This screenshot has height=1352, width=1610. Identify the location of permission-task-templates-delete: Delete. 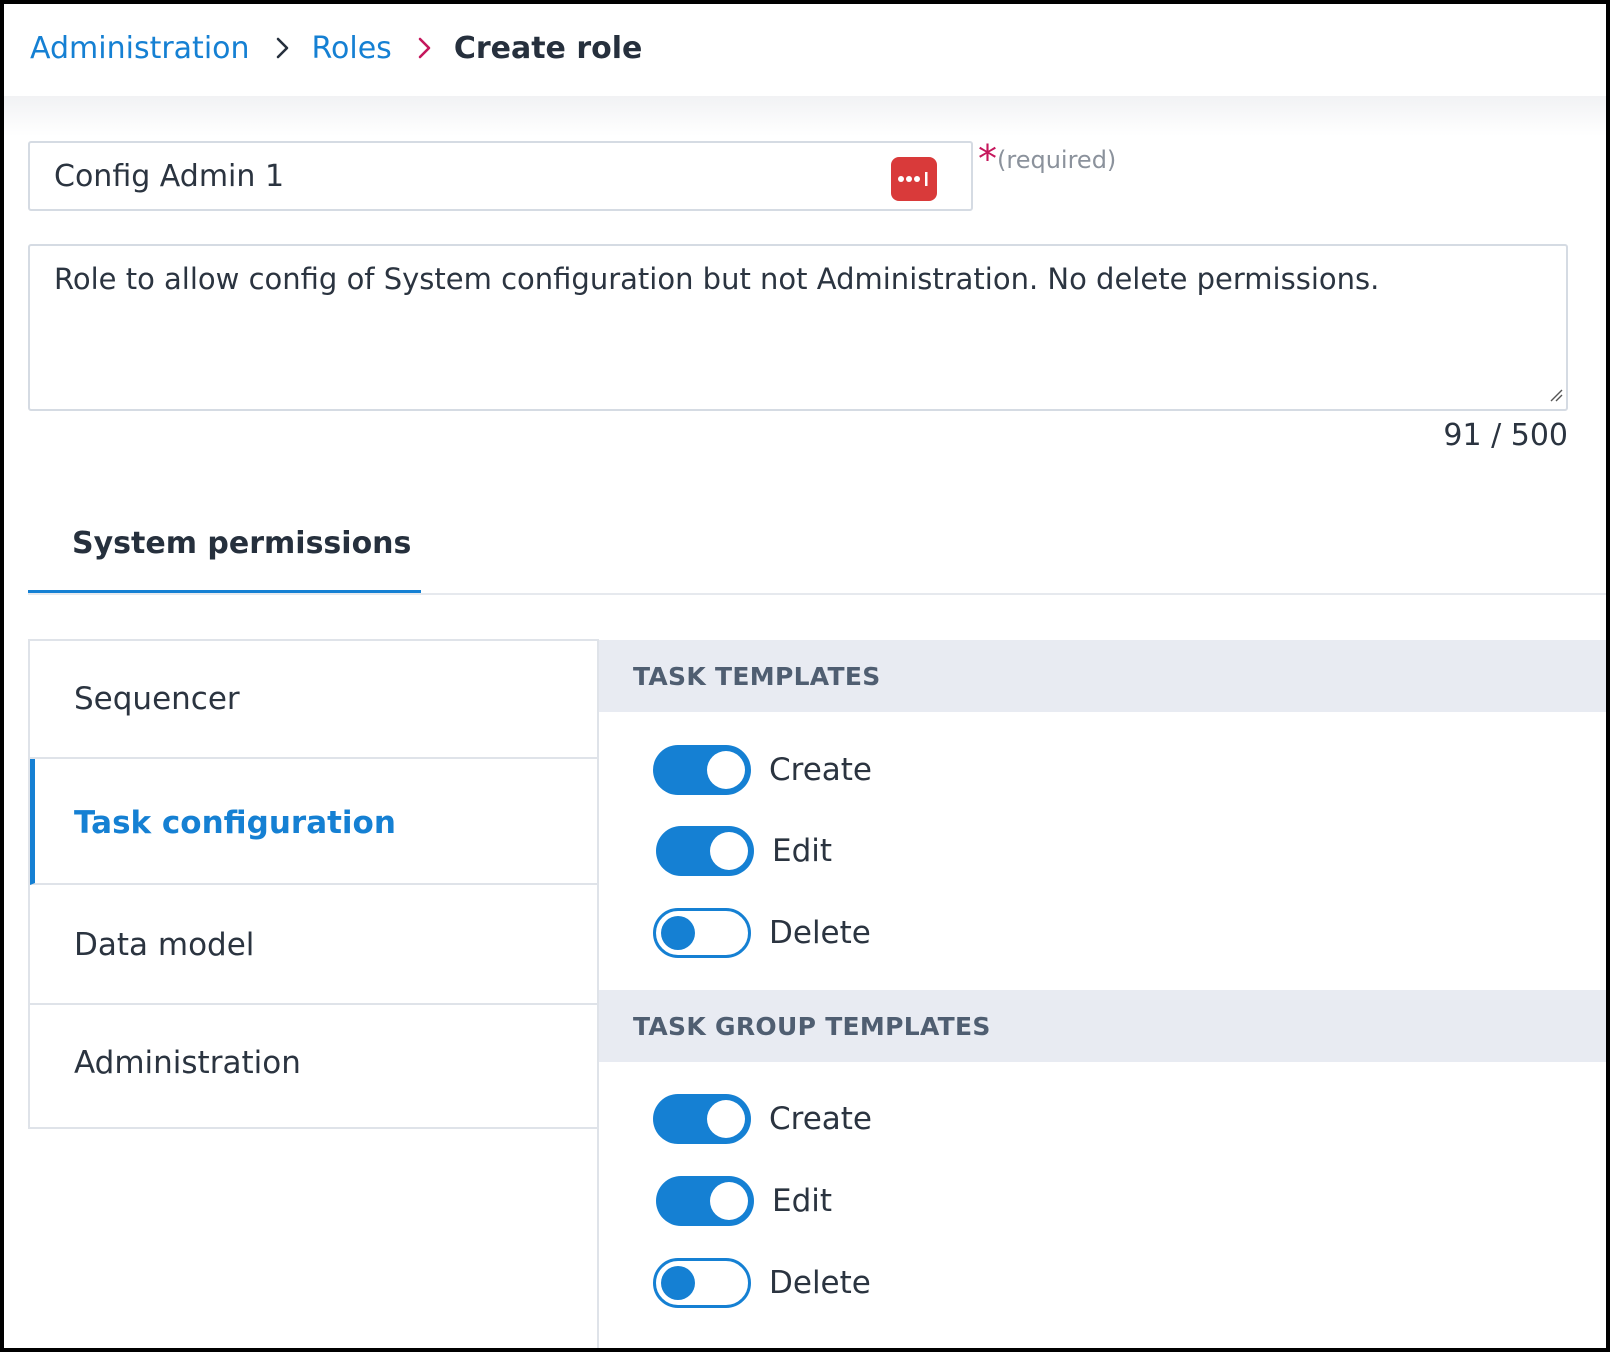
(762, 933).